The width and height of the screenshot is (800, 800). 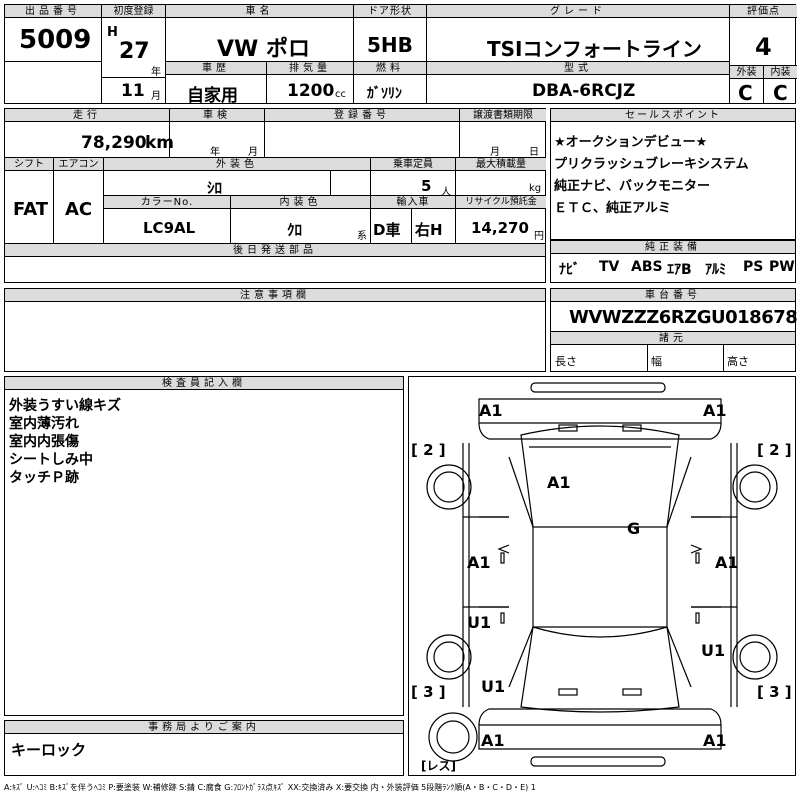 What do you see at coordinates (774, 692) in the screenshot?
I see `tire-label-rear-right: [ 3 ]` at bounding box center [774, 692].